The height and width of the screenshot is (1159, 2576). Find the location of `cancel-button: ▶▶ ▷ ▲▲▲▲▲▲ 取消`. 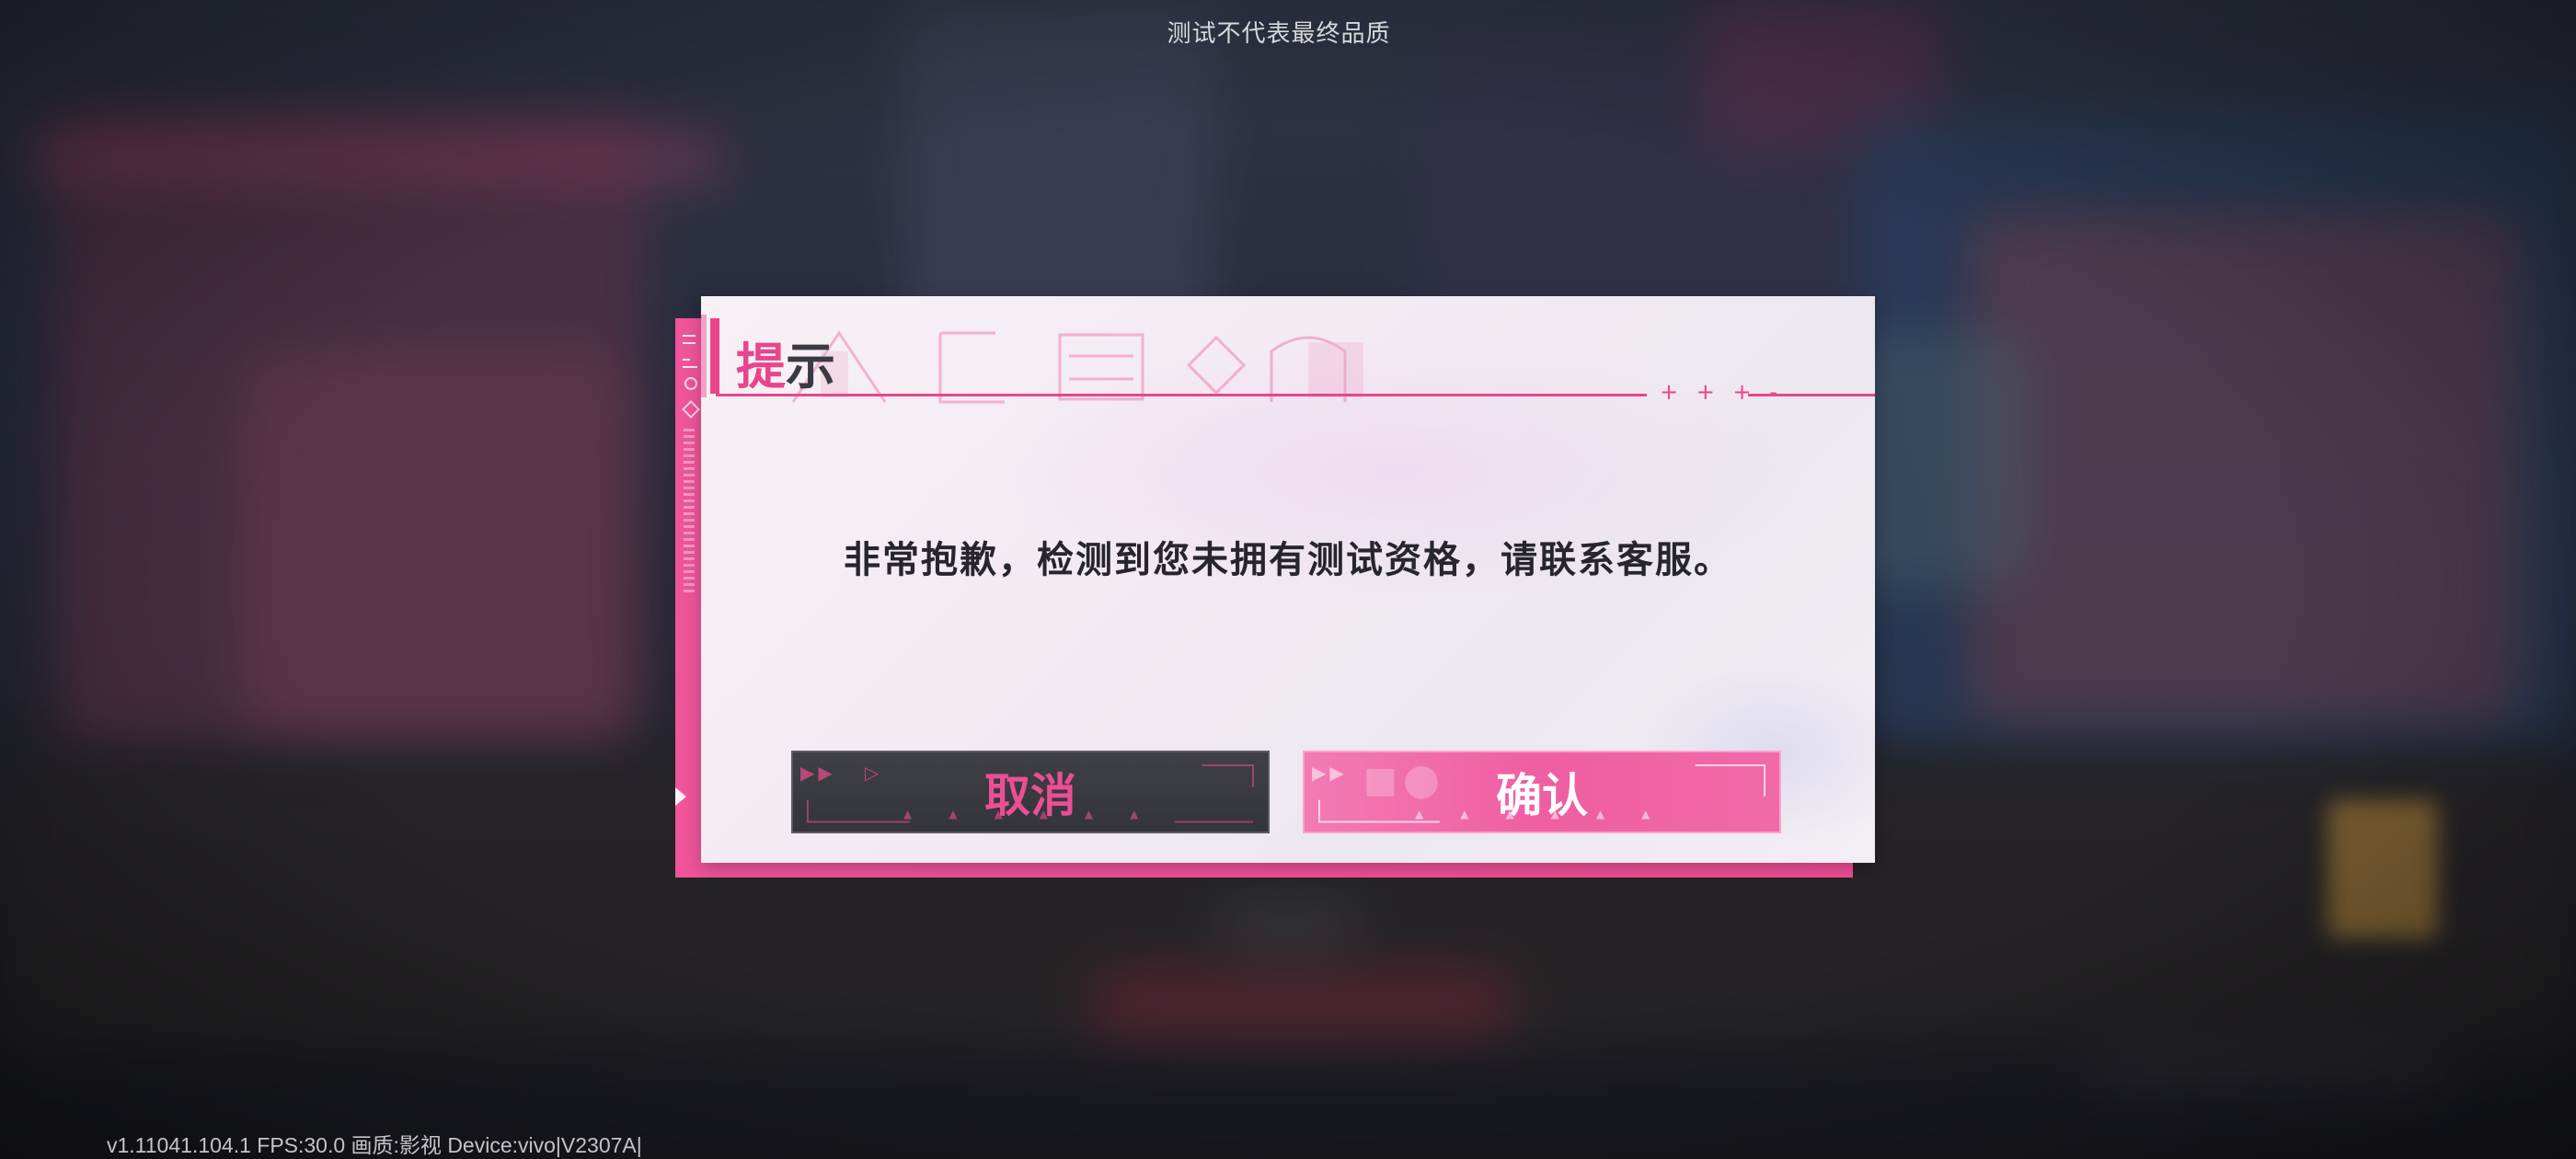

cancel-button: ▶▶ ▷ ▲▲▲▲▲▲ 取消 is located at coordinates (1030, 792).